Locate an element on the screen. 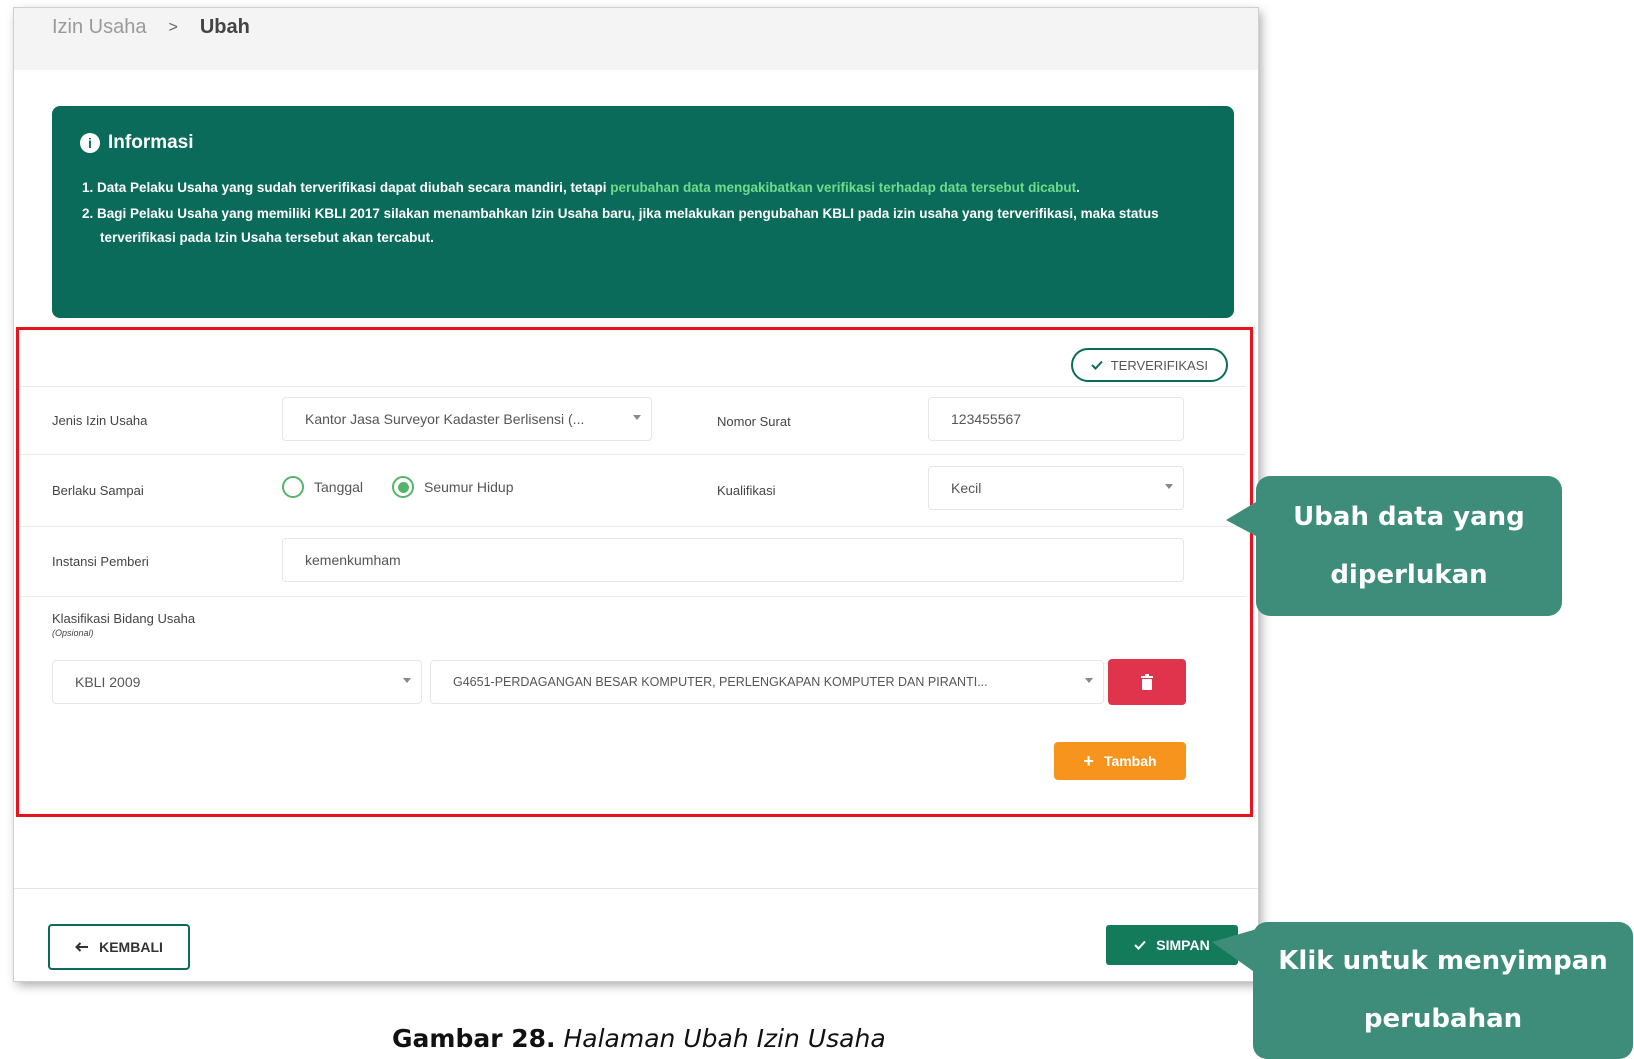  kualifikasi-label: Kualifikasi is located at coordinates (746, 490).